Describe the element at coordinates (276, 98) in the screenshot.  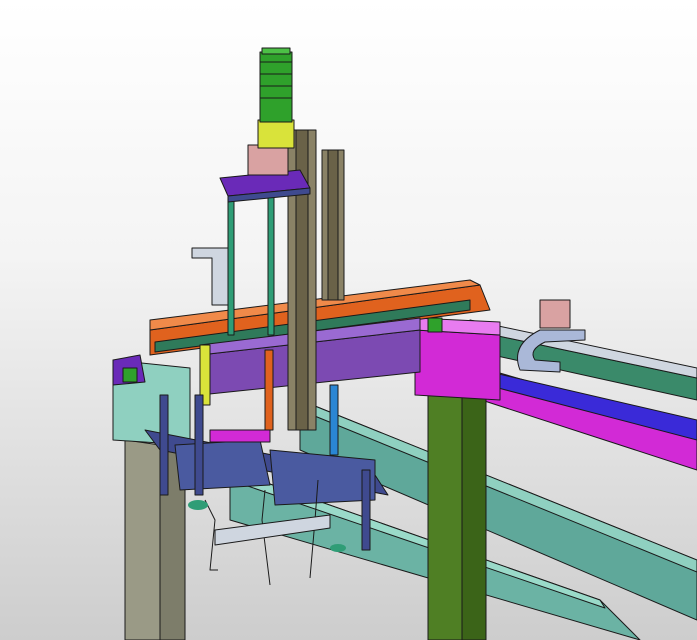
I see `servo-motor` at that location.